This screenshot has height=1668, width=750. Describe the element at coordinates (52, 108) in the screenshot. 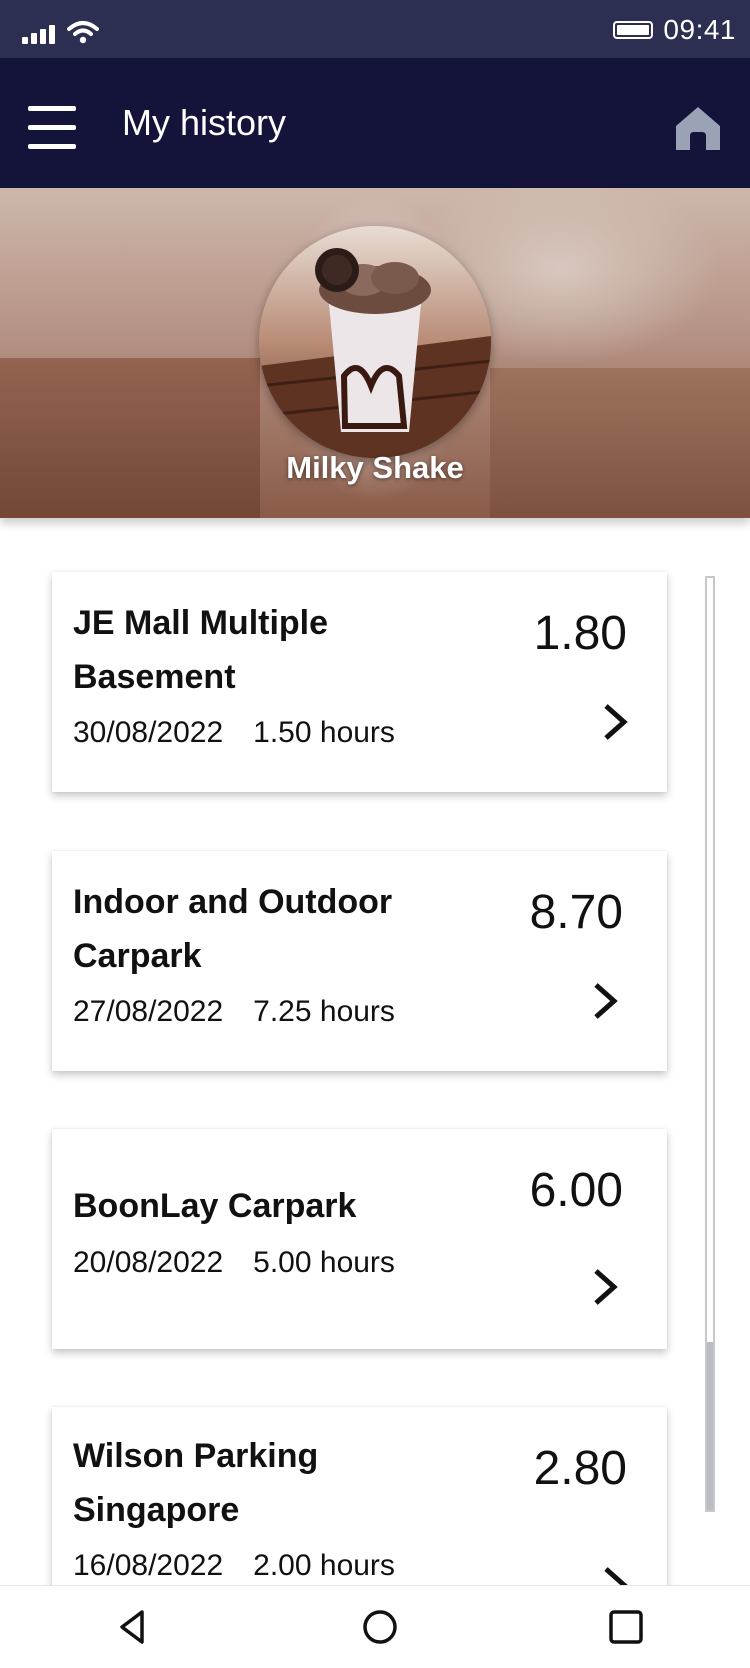

I see `menu-icon` at that location.